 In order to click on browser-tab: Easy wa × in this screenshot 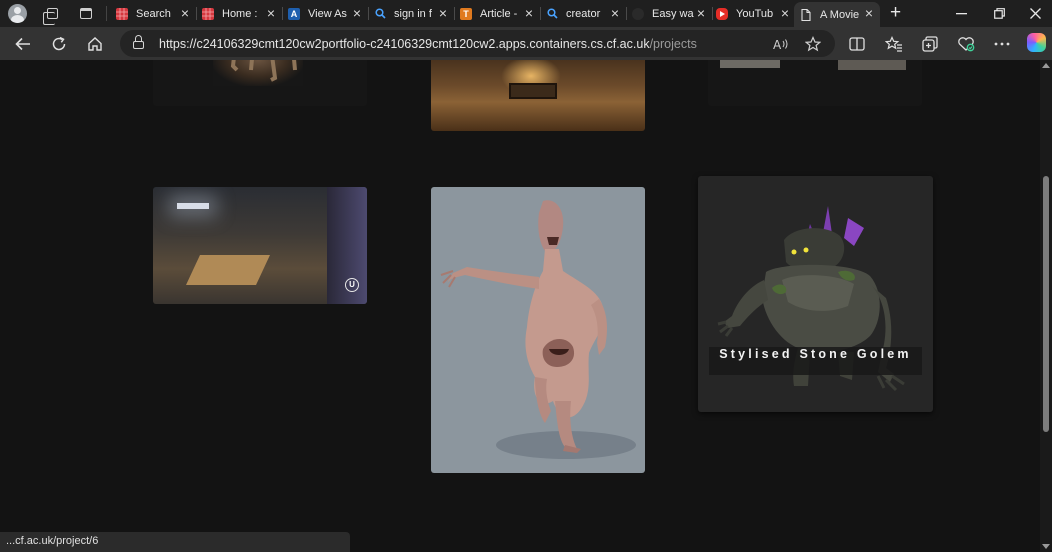, I will do `click(669, 13)`.